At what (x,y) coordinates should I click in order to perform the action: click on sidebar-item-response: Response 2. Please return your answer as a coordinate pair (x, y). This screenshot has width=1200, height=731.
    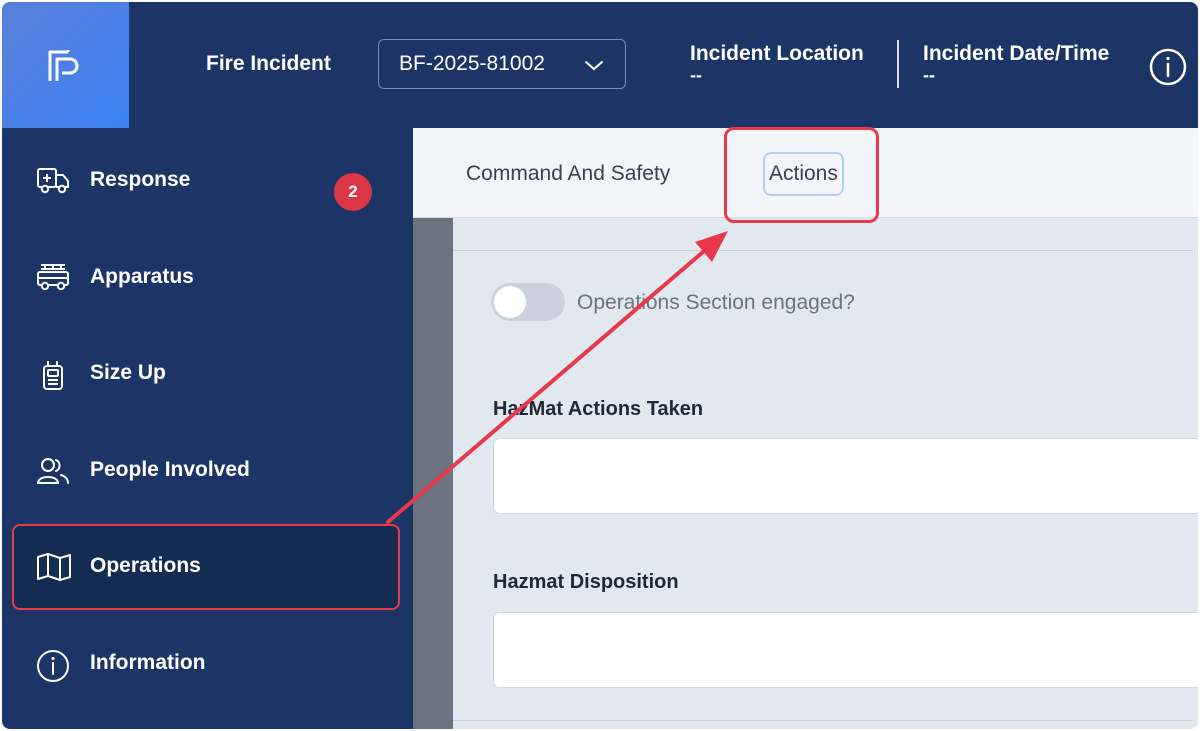
    Looking at the image, I should click on (206, 181).